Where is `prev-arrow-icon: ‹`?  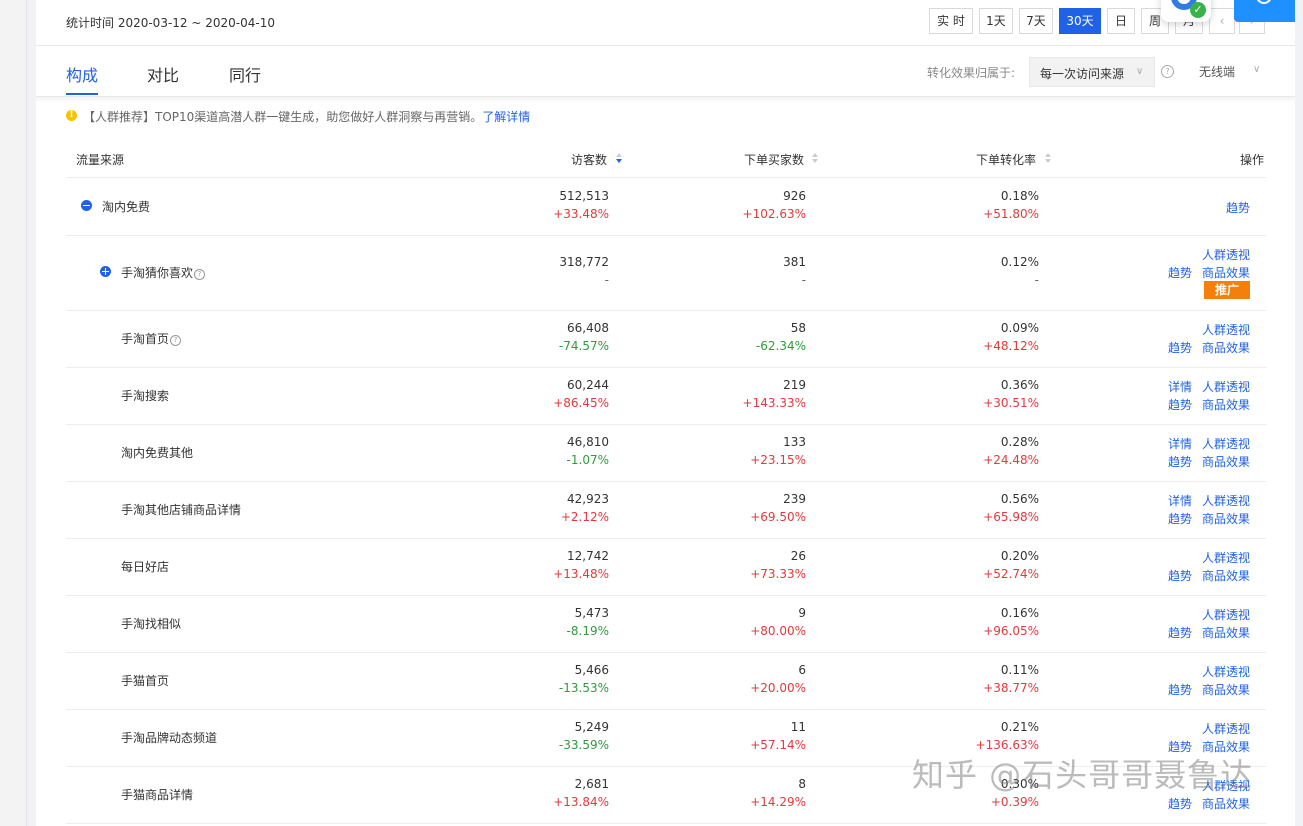
prev-arrow-icon: ‹ is located at coordinates (1222, 21).